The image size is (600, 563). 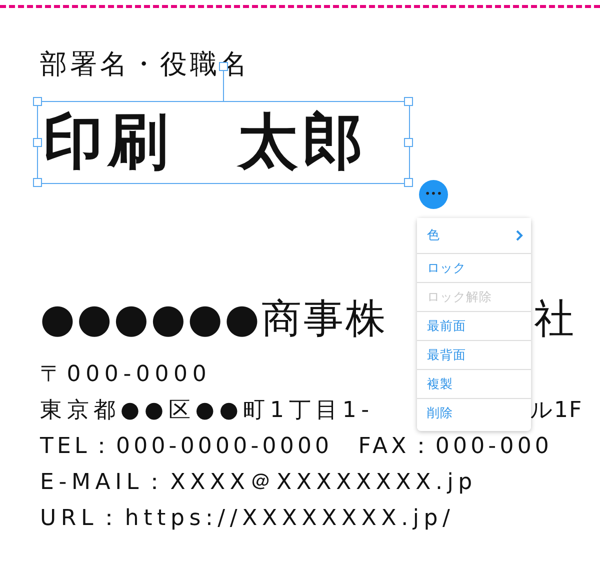 What do you see at coordinates (474, 355) in the screenshot?
I see `menu-item: 最背面` at bounding box center [474, 355].